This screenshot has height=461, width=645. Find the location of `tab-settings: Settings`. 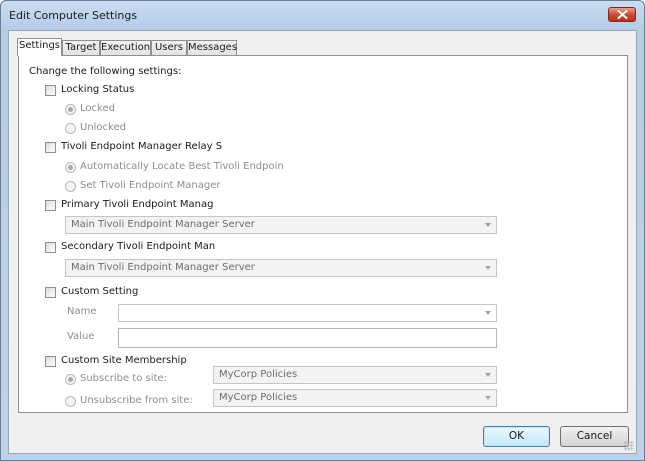

tab-settings: Settings is located at coordinates (39, 47).